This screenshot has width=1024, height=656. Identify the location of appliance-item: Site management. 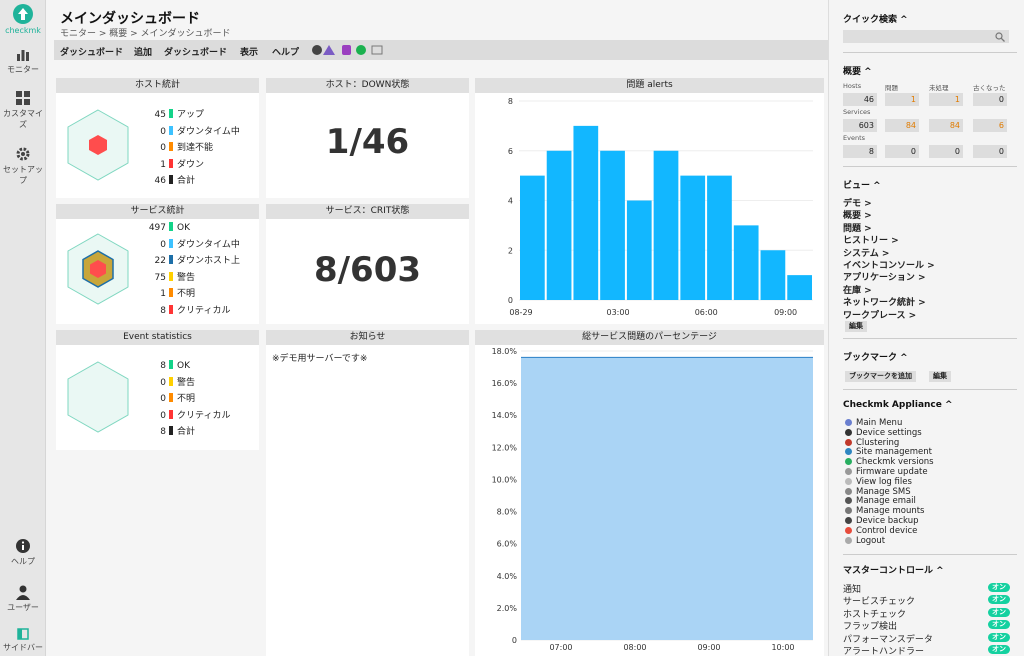
(888, 452).